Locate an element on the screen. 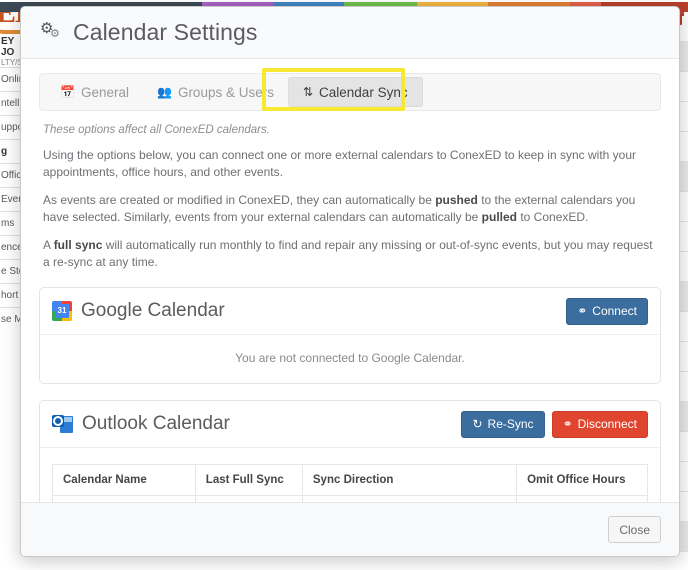  outlook-calendar-title: Outlook Calendar is located at coordinates (156, 424).